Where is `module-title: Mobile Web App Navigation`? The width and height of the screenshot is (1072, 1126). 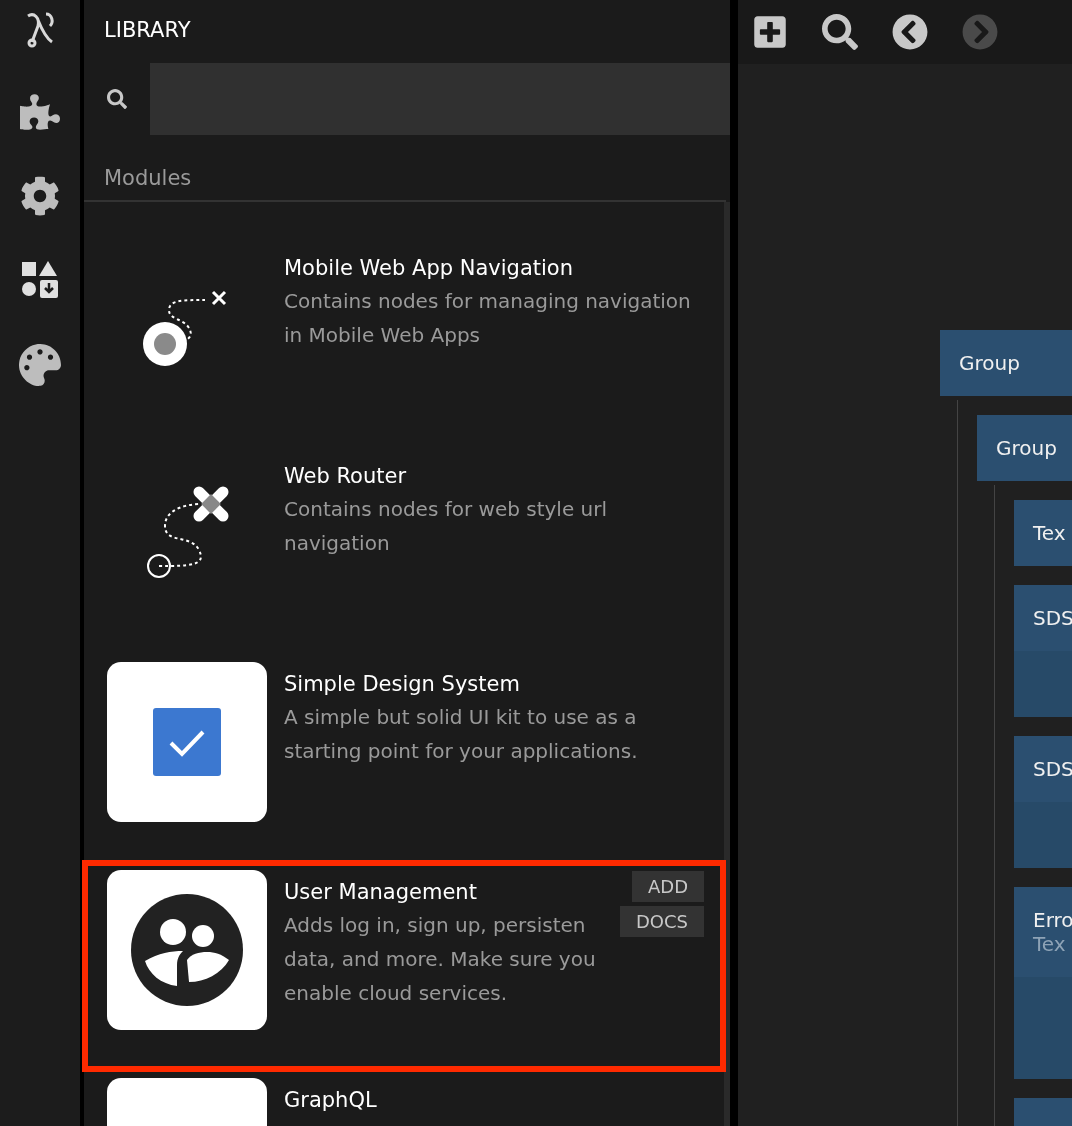 module-title: Mobile Web App Navigation is located at coordinates (429, 268).